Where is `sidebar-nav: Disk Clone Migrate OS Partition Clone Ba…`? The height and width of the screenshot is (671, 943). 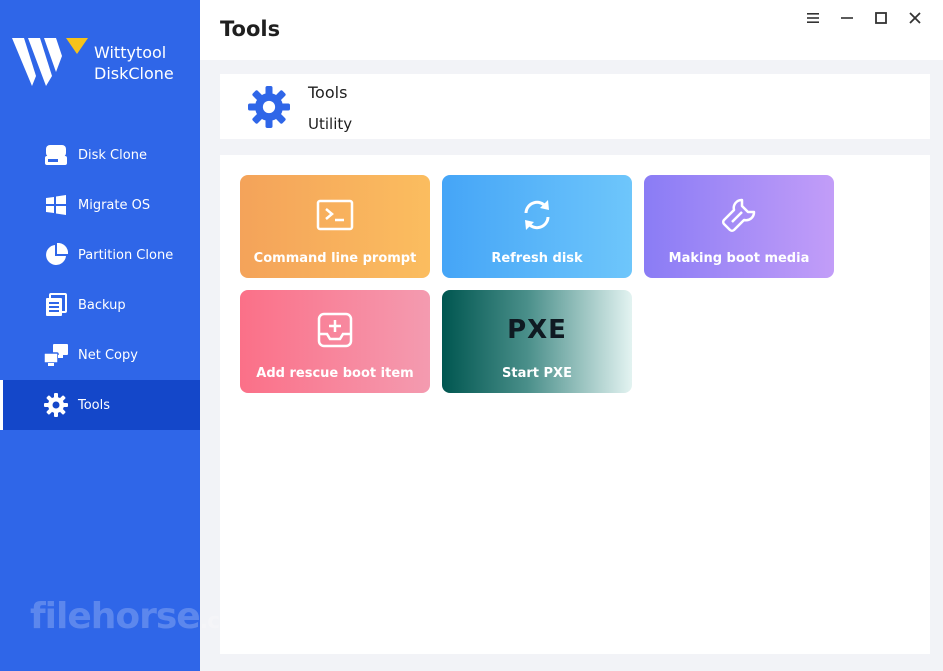 sidebar-nav: Disk Clone Migrate OS Partition Clone Ba… is located at coordinates (100, 280).